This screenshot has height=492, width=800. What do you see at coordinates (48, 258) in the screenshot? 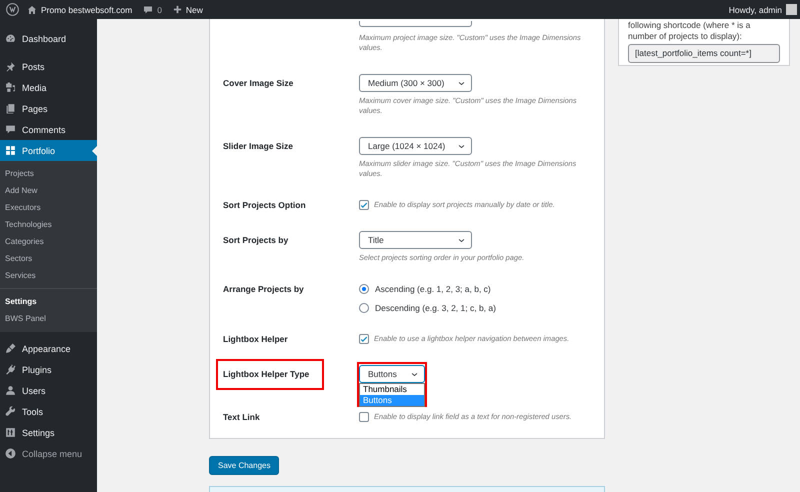
I see `submenu-item: Sectors` at bounding box center [48, 258].